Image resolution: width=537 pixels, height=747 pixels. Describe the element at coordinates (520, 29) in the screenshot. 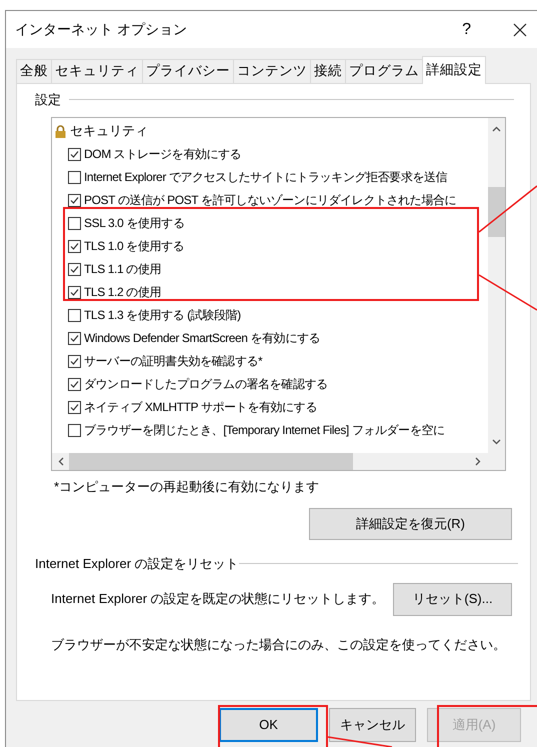

I see `close-icon` at that location.